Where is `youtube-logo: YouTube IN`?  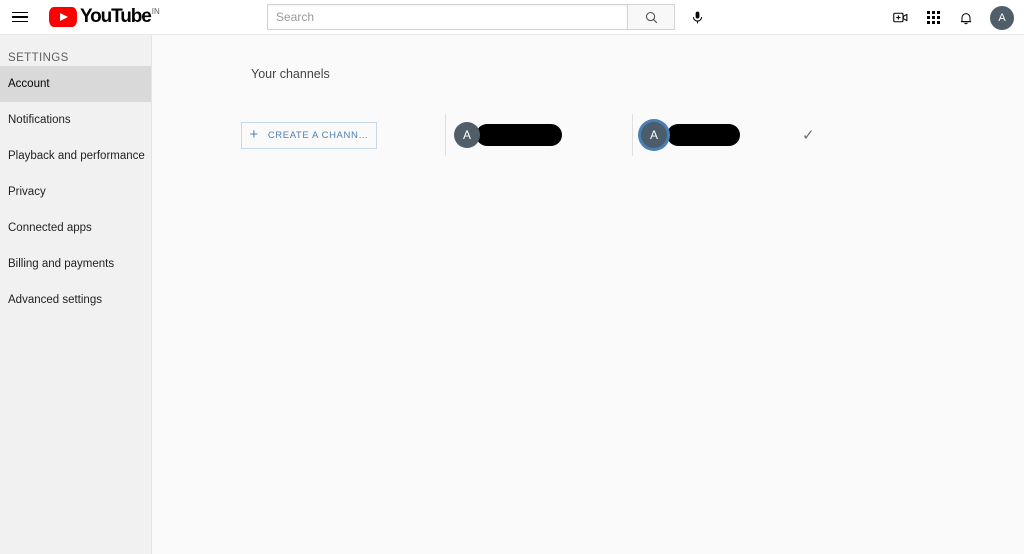
youtube-logo: YouTube IN is located at coordinates (104, 17).